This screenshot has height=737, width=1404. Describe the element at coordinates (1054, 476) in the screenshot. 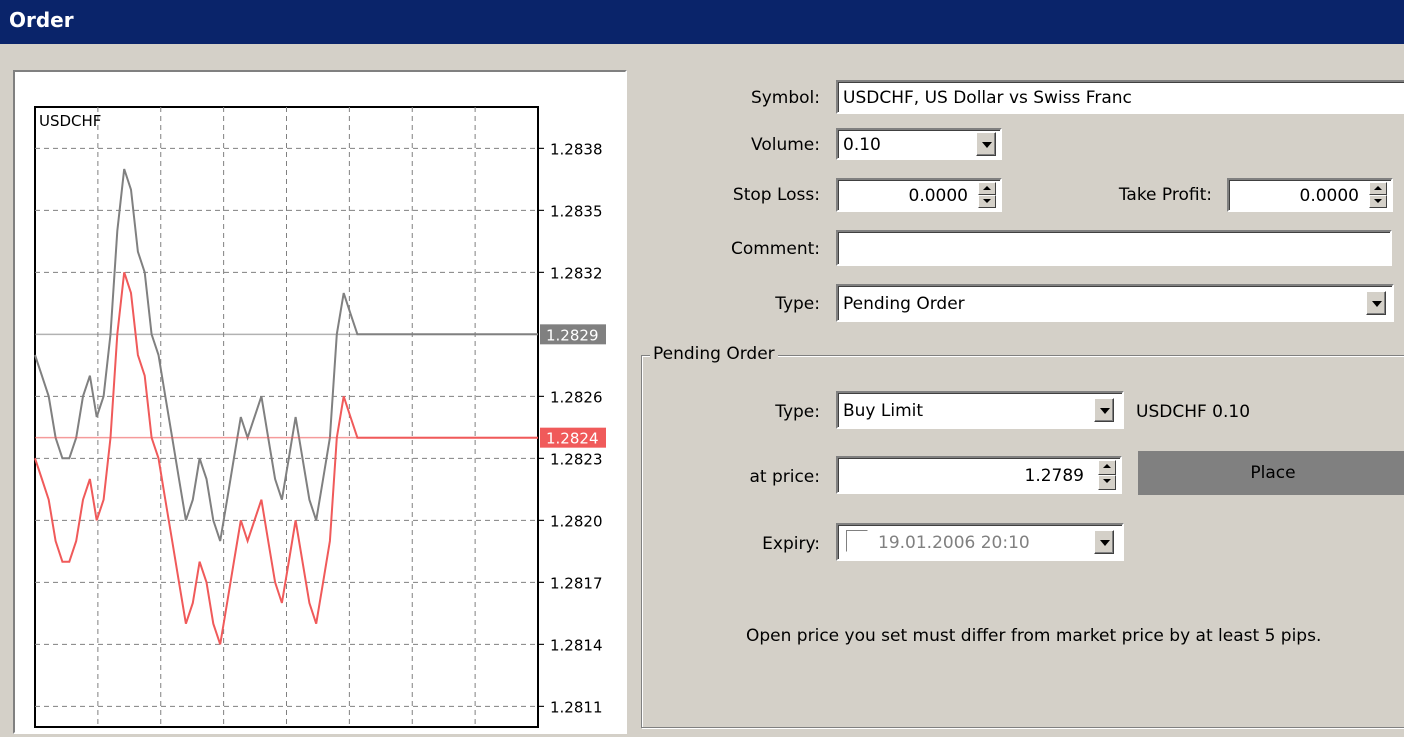

I see `price-value: 1.2789` at that location.